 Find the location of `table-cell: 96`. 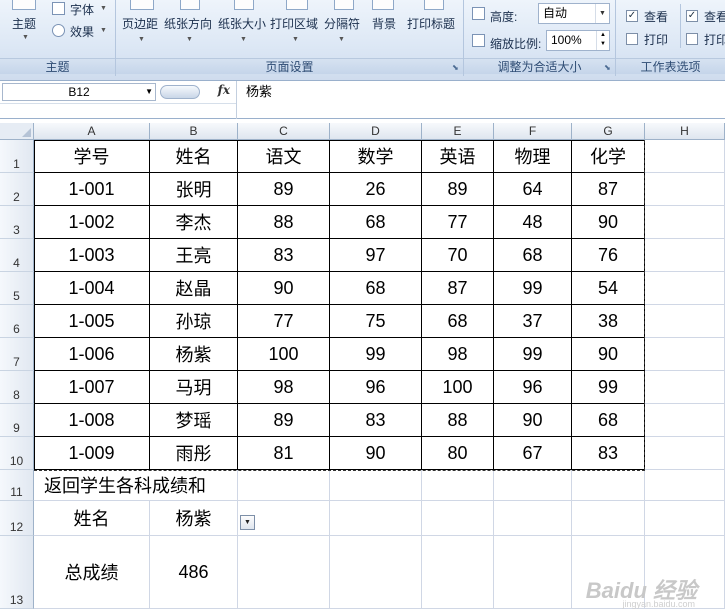

table-cell: 96 is located at coordinates (533, 387).